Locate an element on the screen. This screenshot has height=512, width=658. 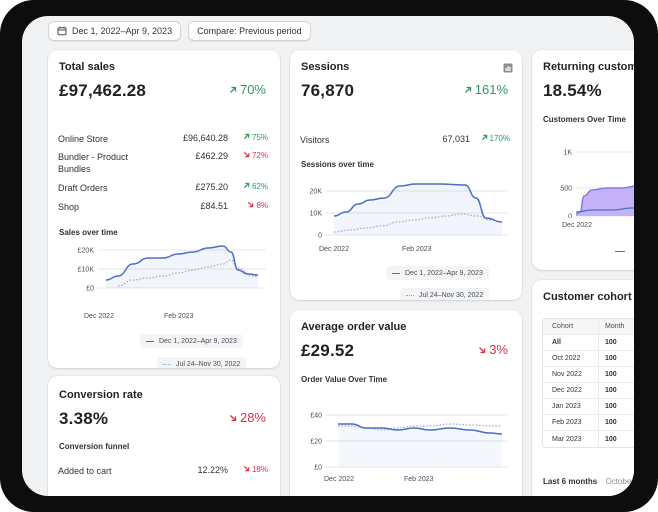
chart-title: Order Value Over Time is located at coordinates (344, 379).